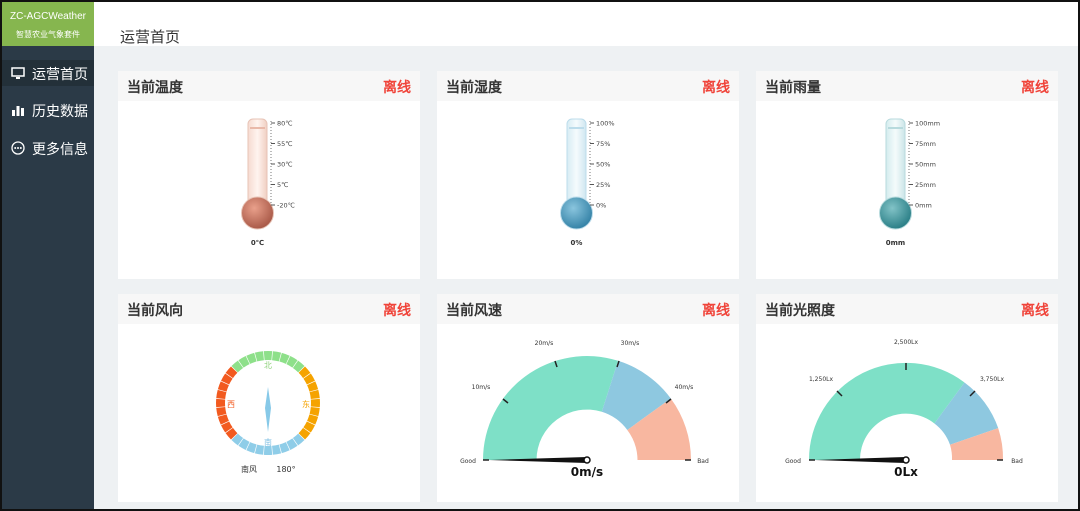 Image resolution: width=1080 pixels, height=511 pixels. What do you see at coordinates (587, 472) in the screenshot?
I see `gauge-value: 0m/s` at bounding box center [587, 472].